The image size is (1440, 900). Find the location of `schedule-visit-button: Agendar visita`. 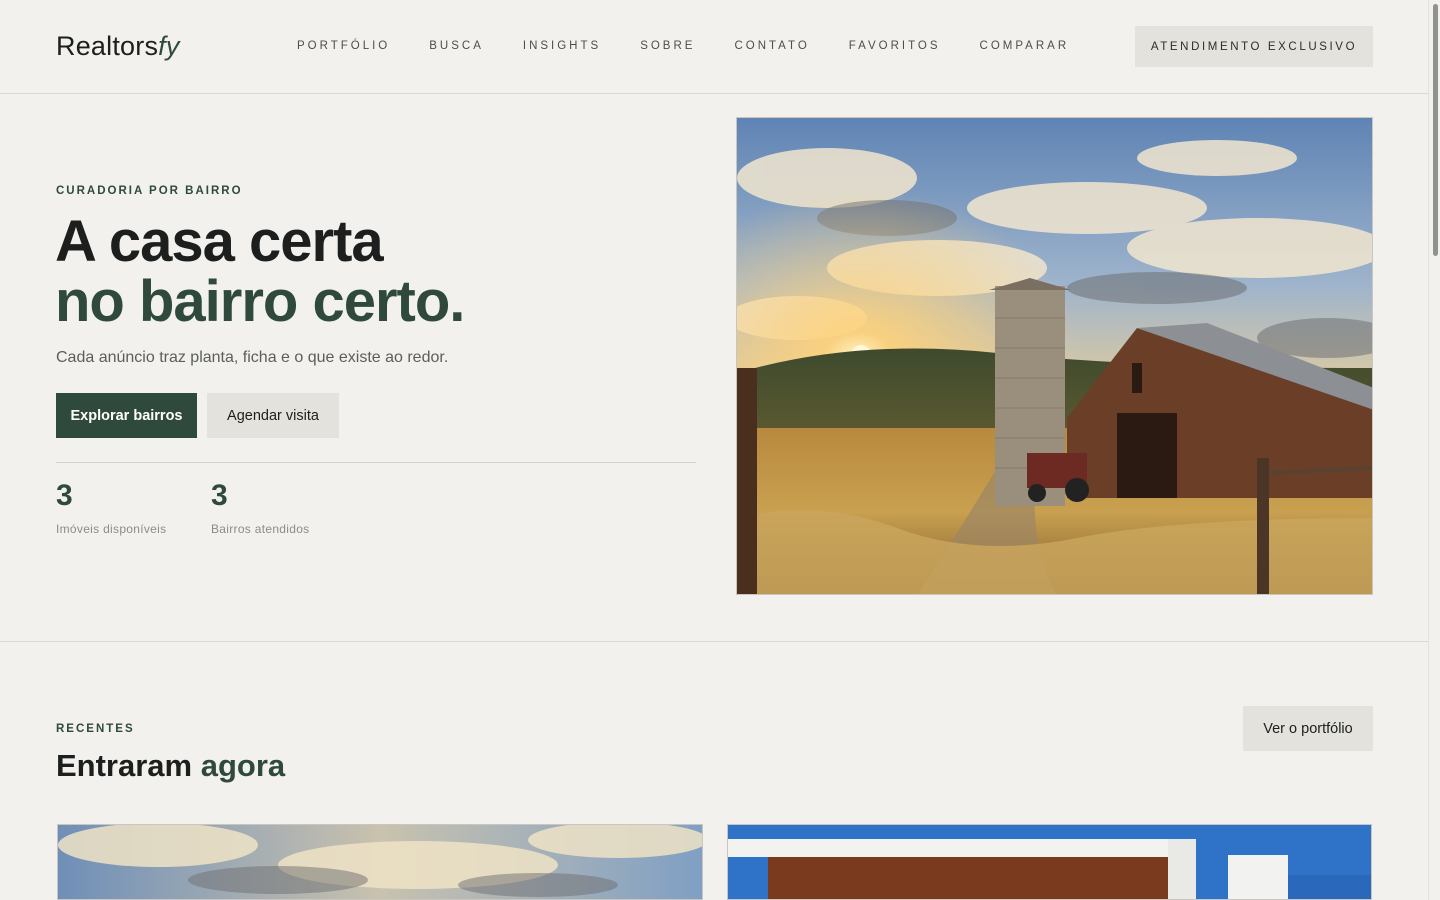

schedule-visit-button: Agendar visita is located at coordinates (273, 415).